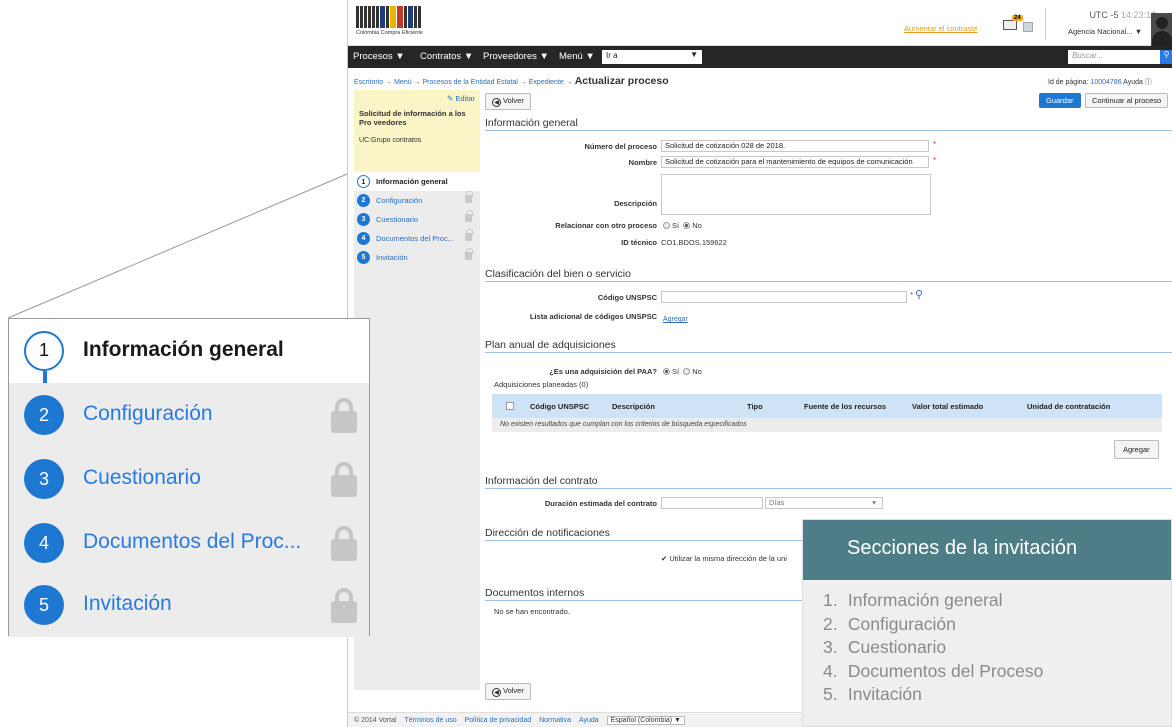 This screenshot has height=727, width=1172. Describe the element at coordinates (148, 413) in the screenshot. I see `step-label: Configuración` at that location.